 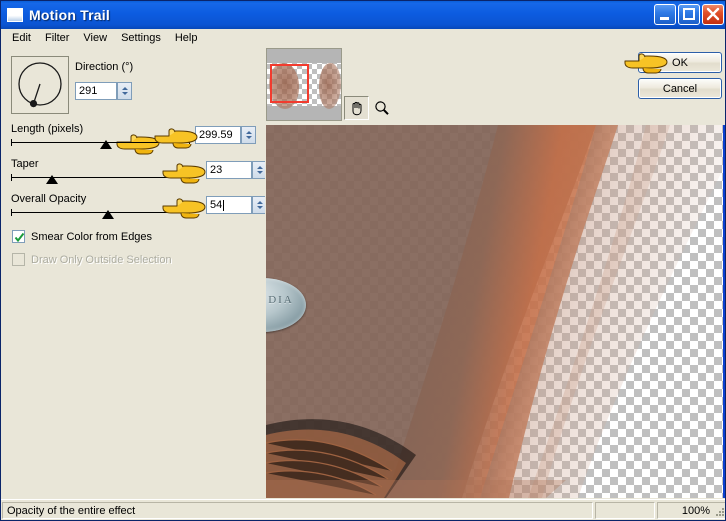 I want to click on direction-field-group: 291, so click(x=103, y=91).